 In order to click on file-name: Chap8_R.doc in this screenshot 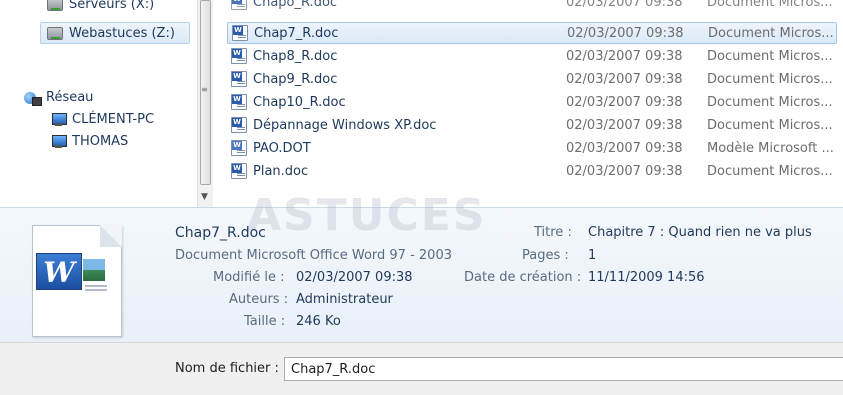, I will do `click(295, 56)`.